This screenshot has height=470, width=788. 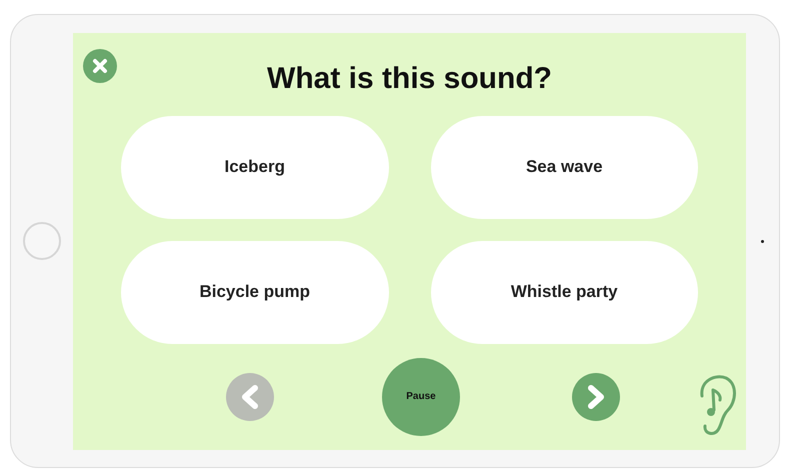 What do you see at coordinates (421, 397) in the screenshot?
I see `pause-button: Pause` at bounding box center [421, 397].